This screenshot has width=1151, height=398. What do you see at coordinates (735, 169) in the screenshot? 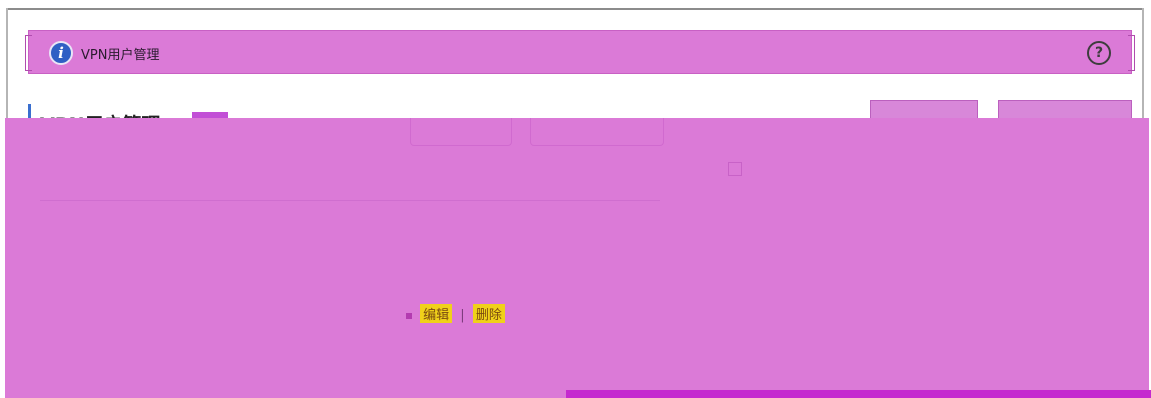
I see `option-checkbox` at bounding box center [735, 169].